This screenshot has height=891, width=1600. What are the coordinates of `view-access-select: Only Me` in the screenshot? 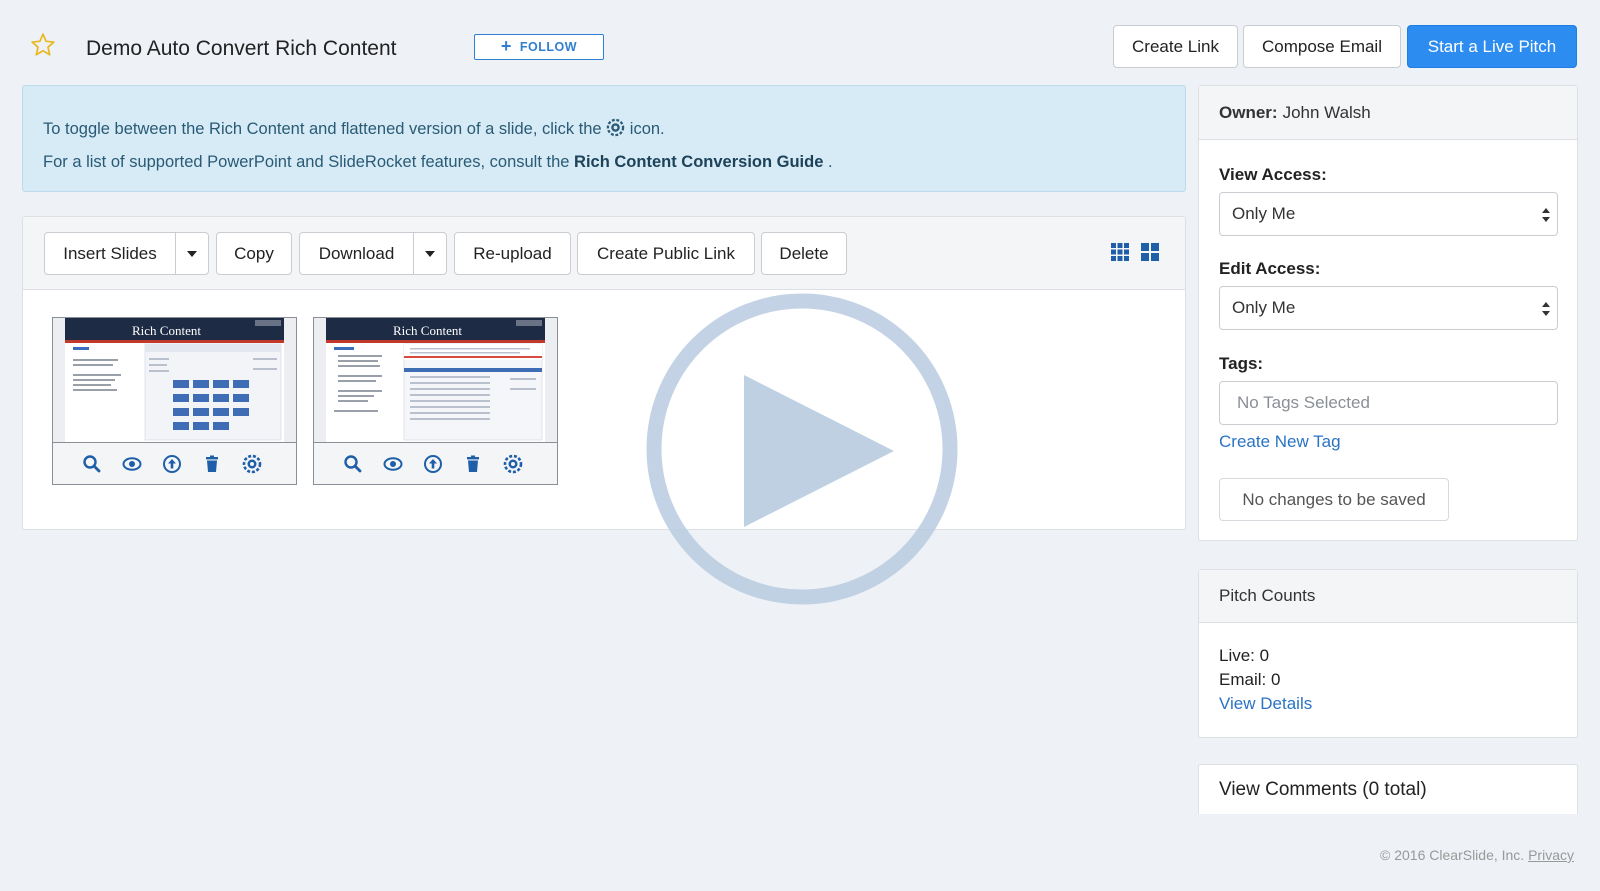 It's located at (1388, 214).